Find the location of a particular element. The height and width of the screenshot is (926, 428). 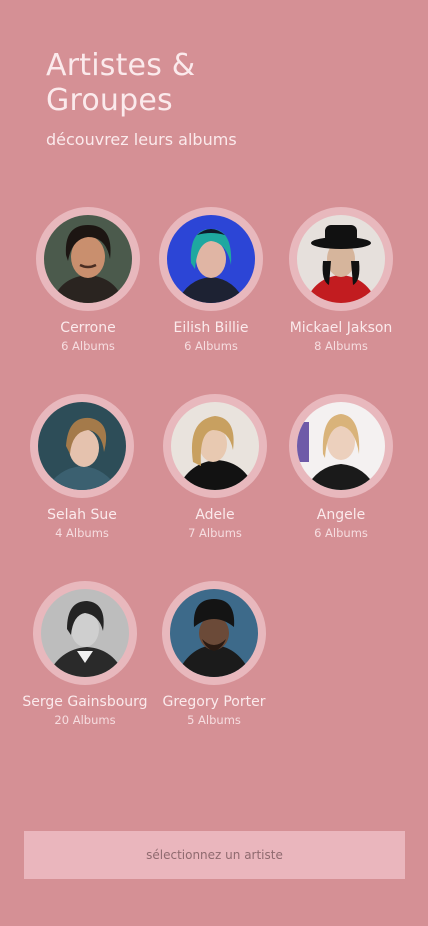

artist-card-gregory-porter: Gregory Porter 5 Albums is located at coordinates (214, 654).